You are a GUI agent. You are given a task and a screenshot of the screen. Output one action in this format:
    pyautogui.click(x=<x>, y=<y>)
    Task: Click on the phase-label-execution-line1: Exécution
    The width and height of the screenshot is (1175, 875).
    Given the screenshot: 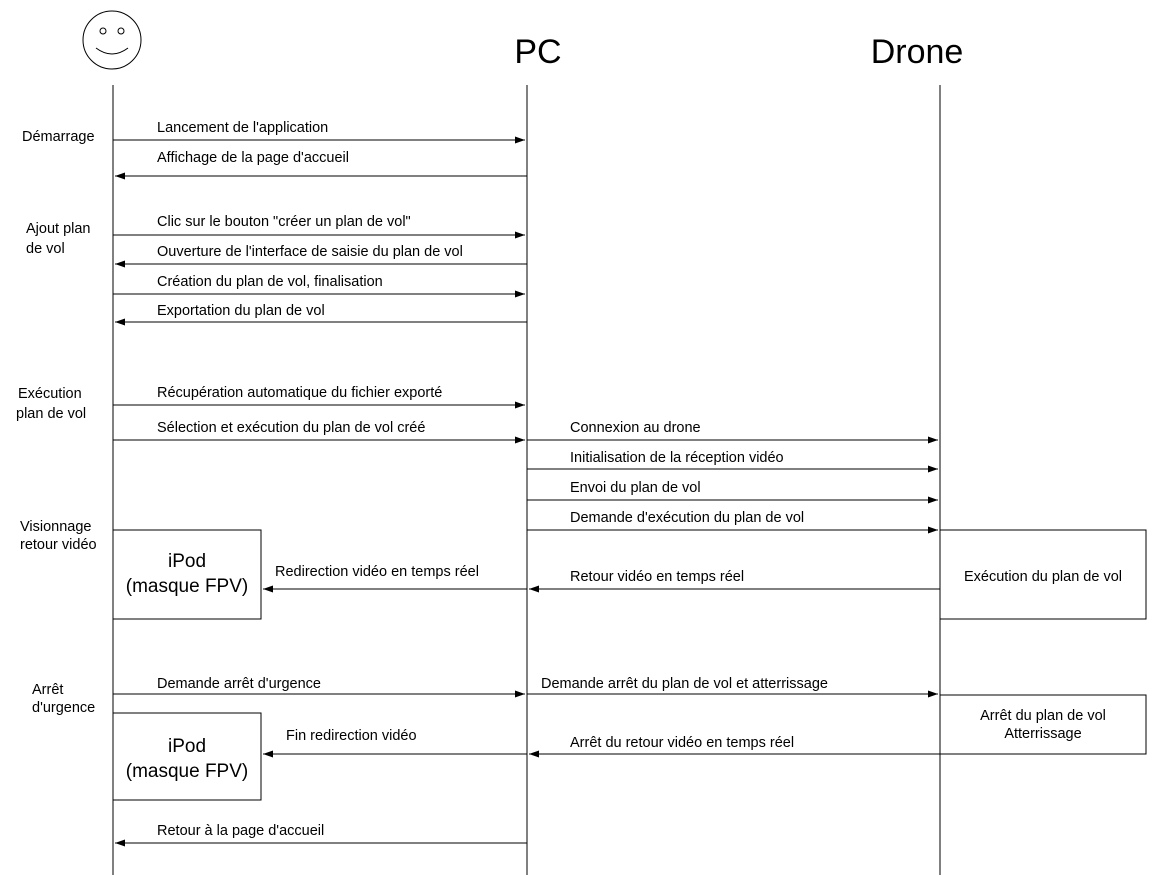 What is the action you would take?
    pyautogui.click(x=50, y=394)
    